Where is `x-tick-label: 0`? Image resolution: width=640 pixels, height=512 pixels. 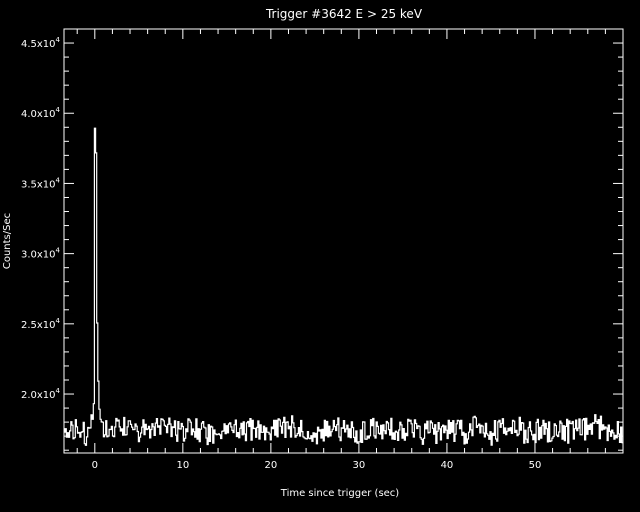 x-tick-label: 0 is located at coordinates (95, 465).